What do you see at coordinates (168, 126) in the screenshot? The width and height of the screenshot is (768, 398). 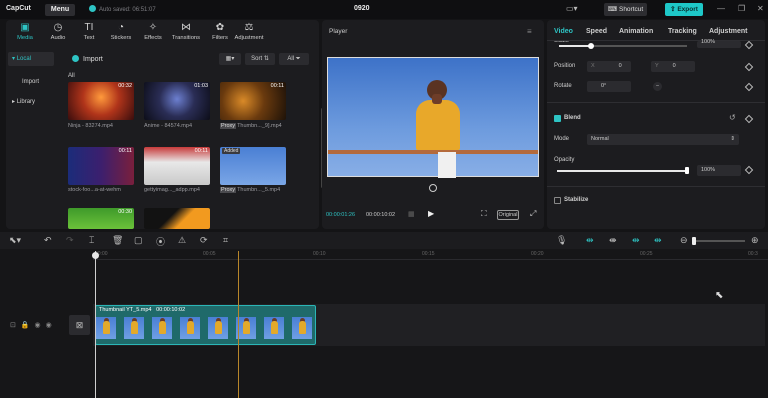 I see `media-item-name: Anime - 84574.mp4` at bounding box center [168, 126].